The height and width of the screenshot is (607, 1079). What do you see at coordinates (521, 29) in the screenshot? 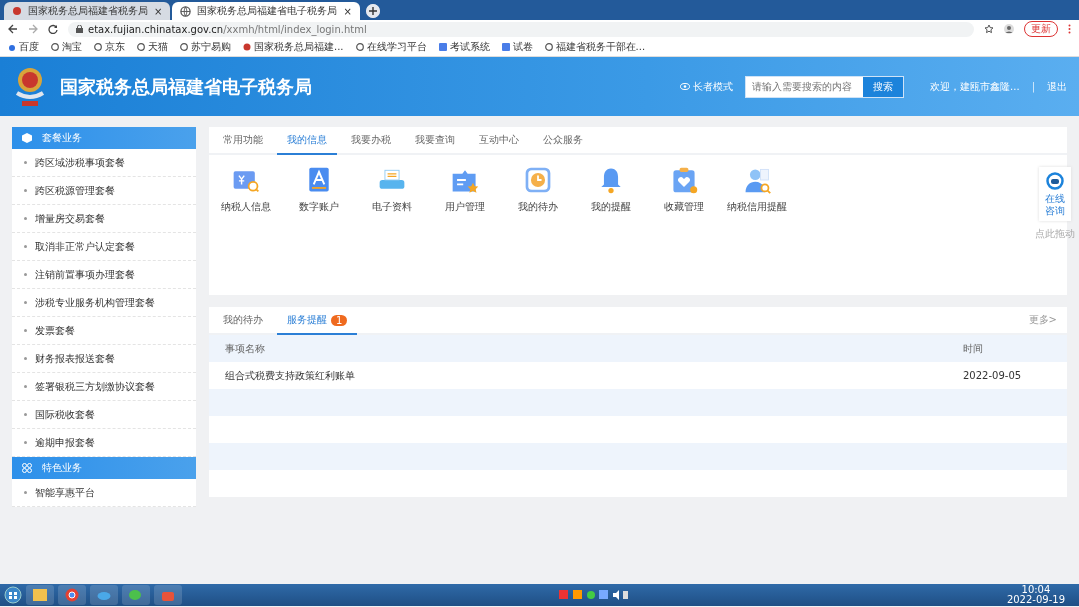
I see `address-bar: etax.fujian.chinatax.gov.cn/xxmh/html/index_login.html` at bounding box center [521, 29].